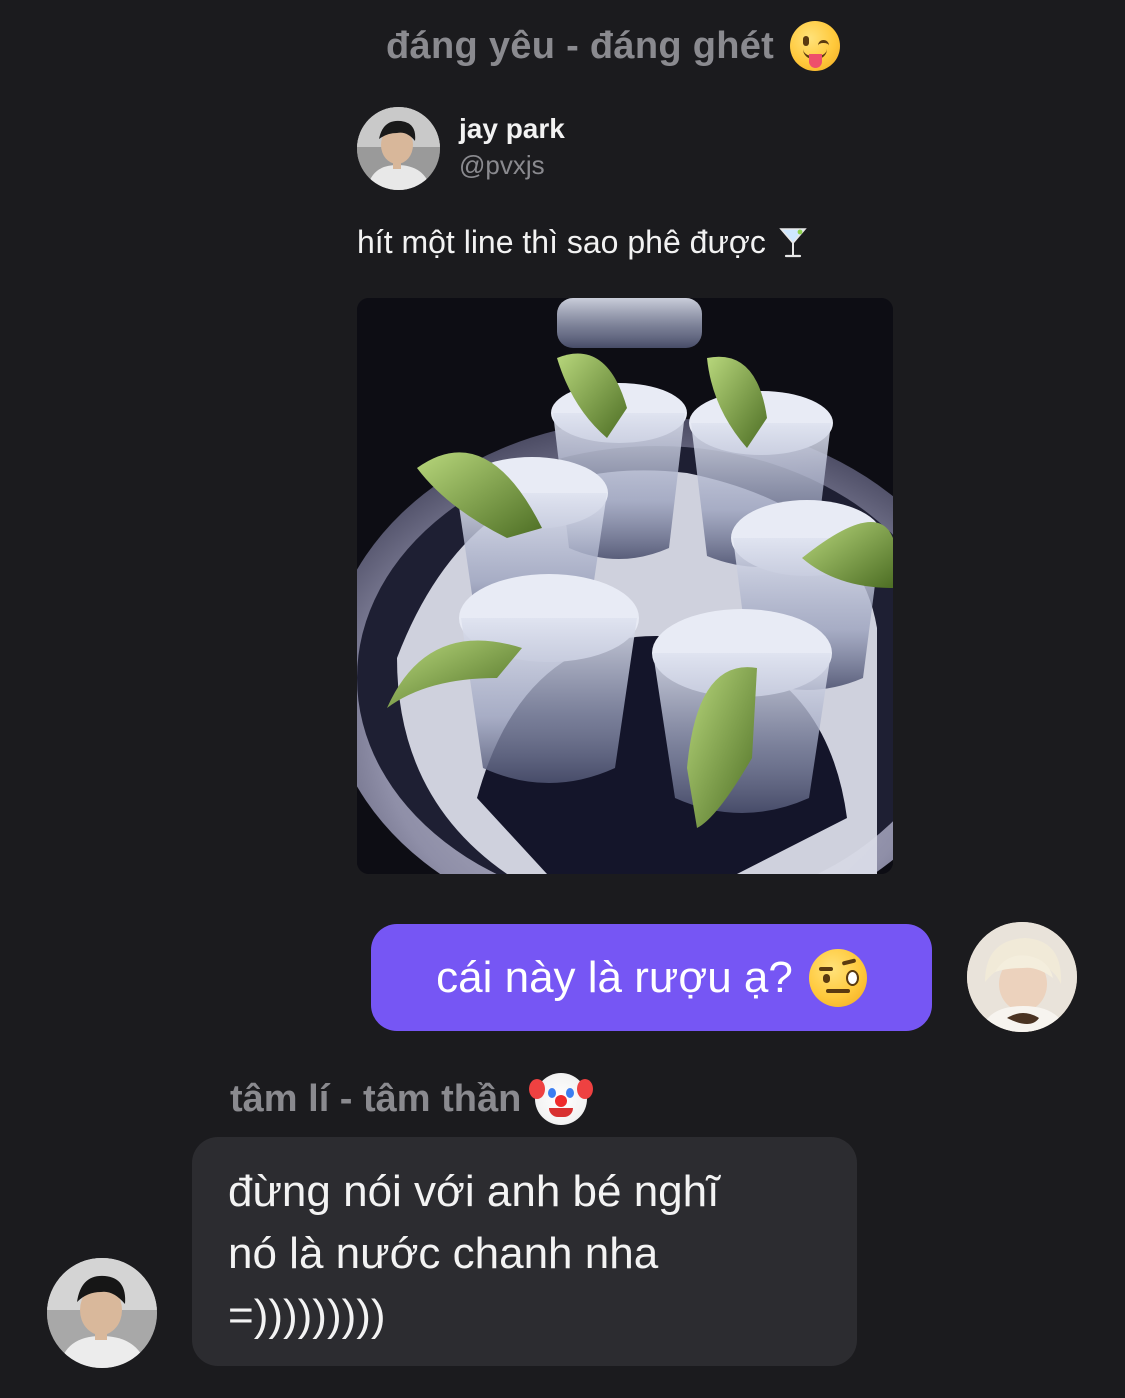  I want to click on post-text-content: hít một line thì sao phê được, so click(561, 242).